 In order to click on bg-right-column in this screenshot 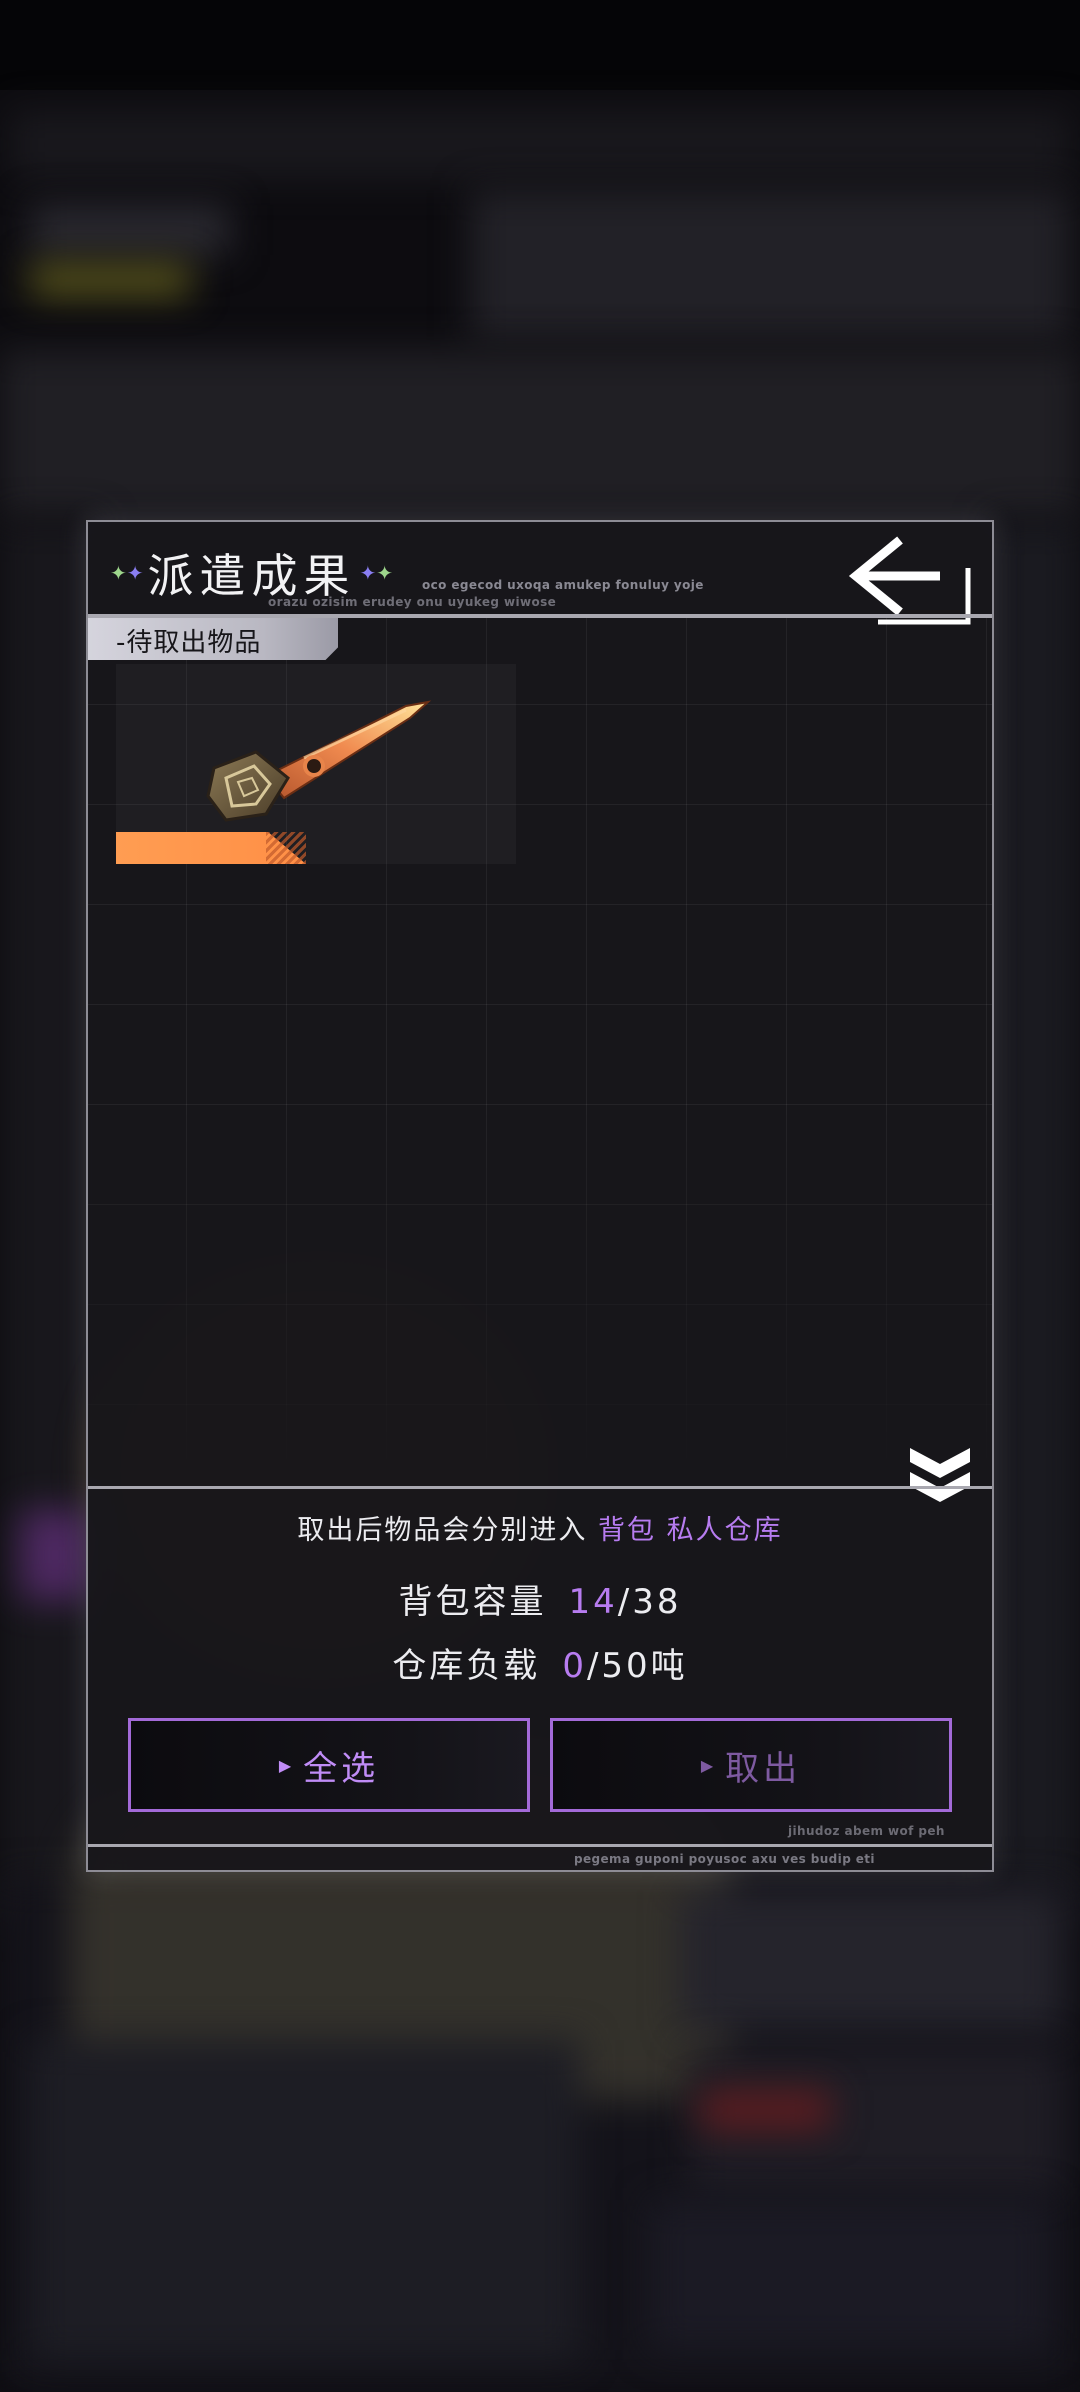, I will do `click(1035, 1220)`.